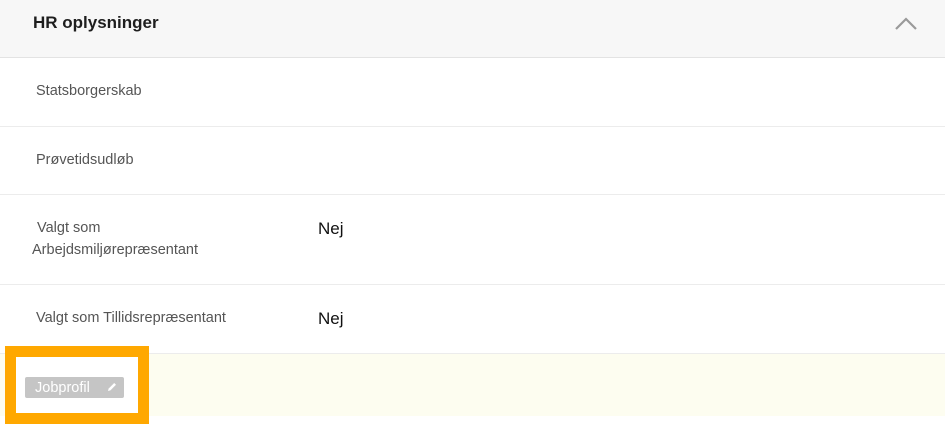  I want to click on field-label: Statsborgerskab, so click(89, 91).